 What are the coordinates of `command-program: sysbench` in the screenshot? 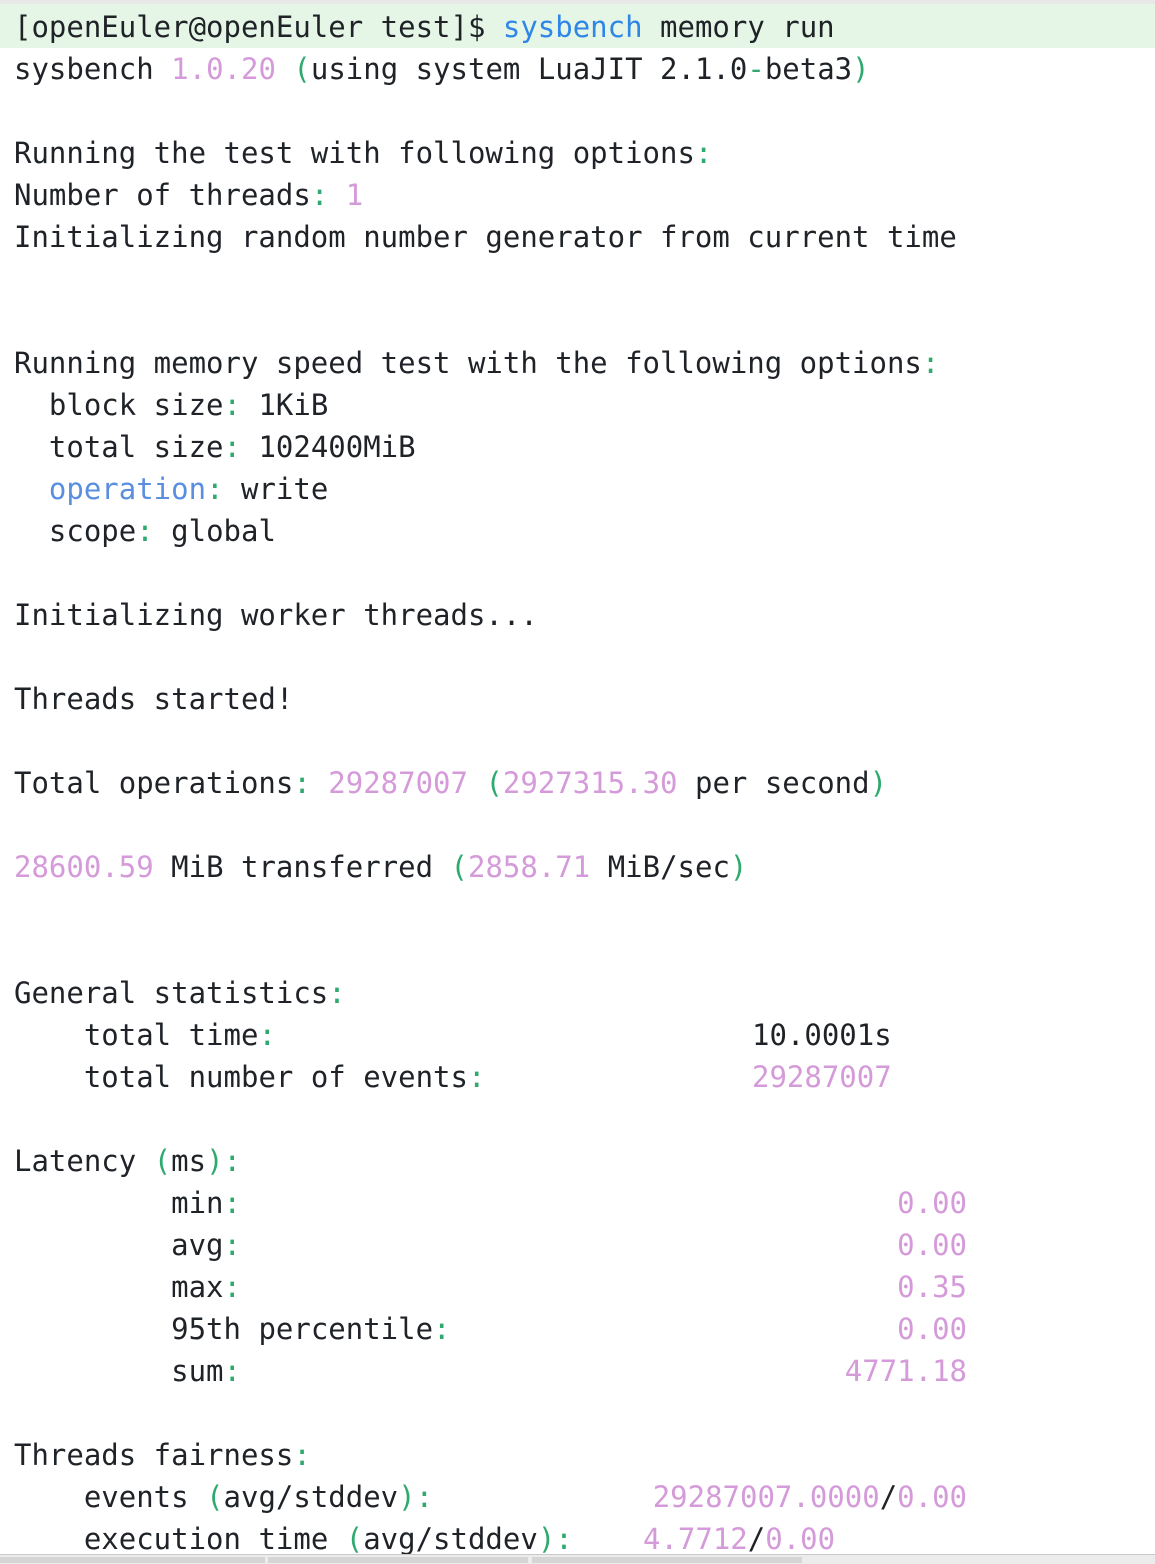 It's located at (572, 27).